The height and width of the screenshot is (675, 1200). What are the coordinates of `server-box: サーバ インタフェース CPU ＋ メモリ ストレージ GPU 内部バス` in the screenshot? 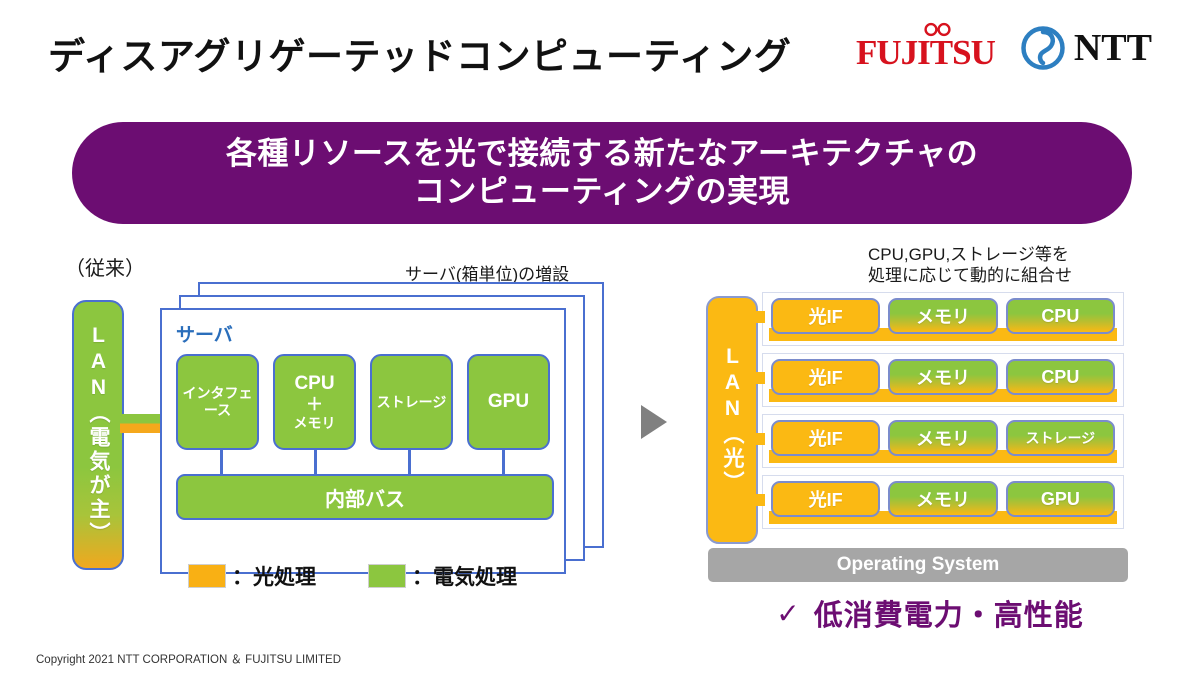 It's located at (363, 441).